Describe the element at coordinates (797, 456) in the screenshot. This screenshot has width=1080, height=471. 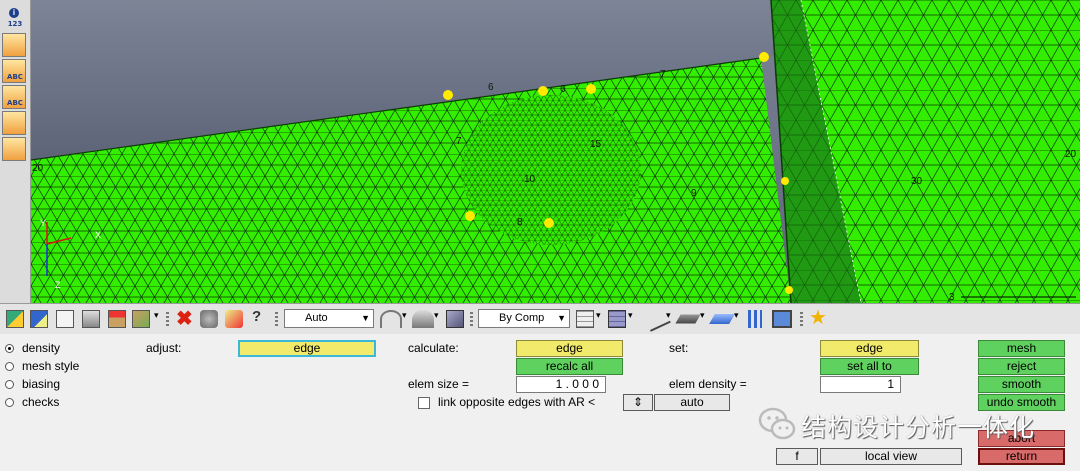
I see `f-button: f` at that location.